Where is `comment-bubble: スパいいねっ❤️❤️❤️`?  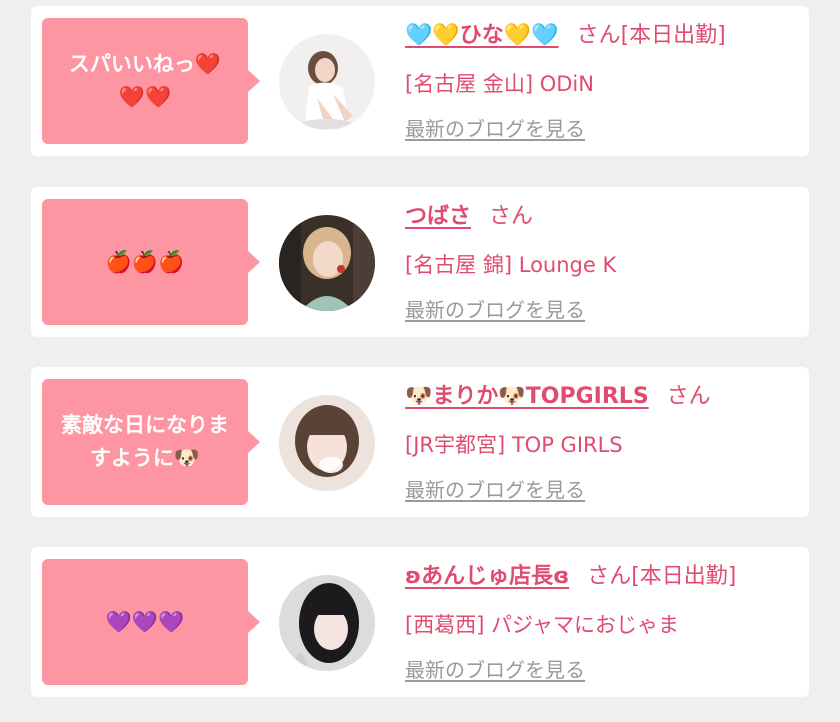 comment-bubble: スパいいねっ❤️❤️❤️ is located at coordinates (151, 81).